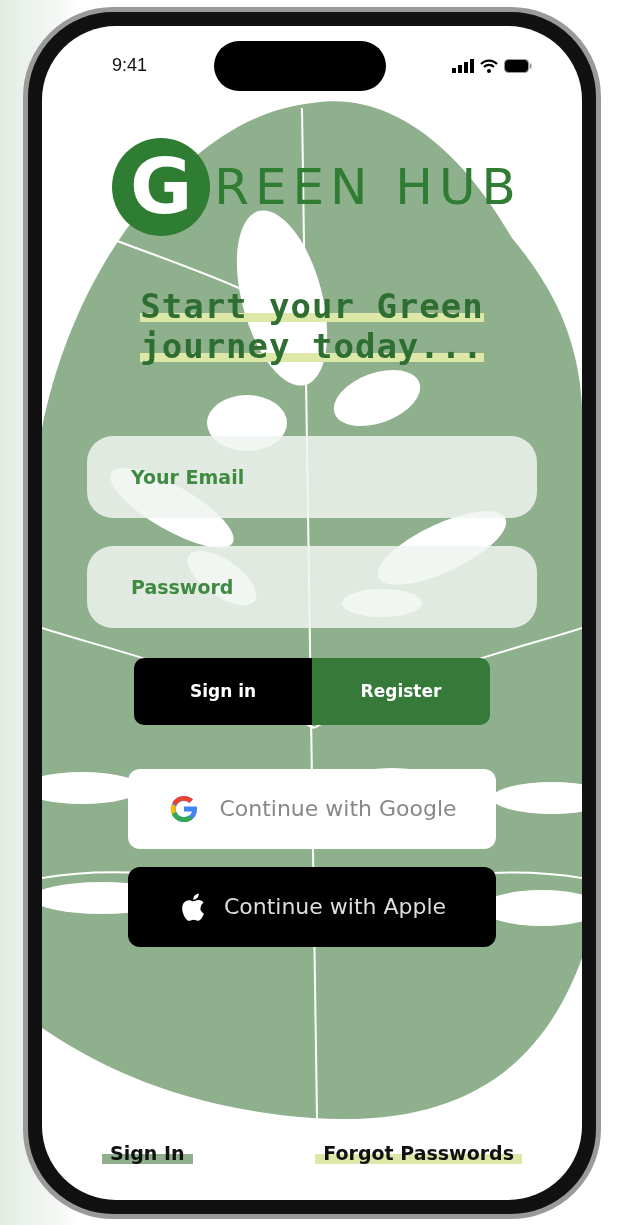  Describe the element at coordinates (223, 691) in the screenshot. I see `segment-tab: Sign in` at that location.